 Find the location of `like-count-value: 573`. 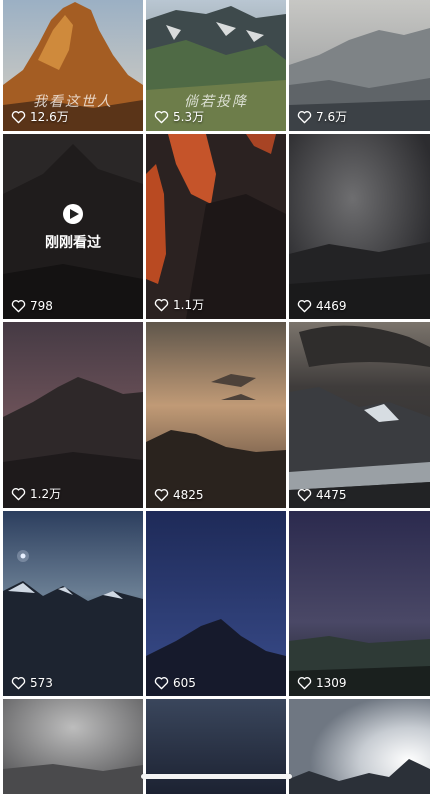

like-count-value: 573 is located at coordinates (41, 683).